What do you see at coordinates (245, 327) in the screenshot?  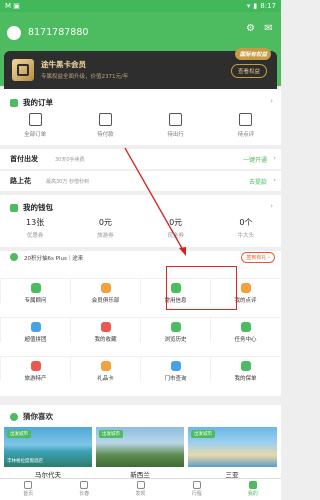 I see `task-icon` at bounding box center [245, 327].